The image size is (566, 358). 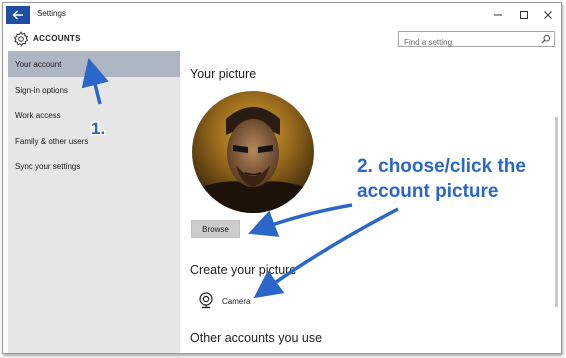 I want to click on maximize-button, so click(x=524, y=15).